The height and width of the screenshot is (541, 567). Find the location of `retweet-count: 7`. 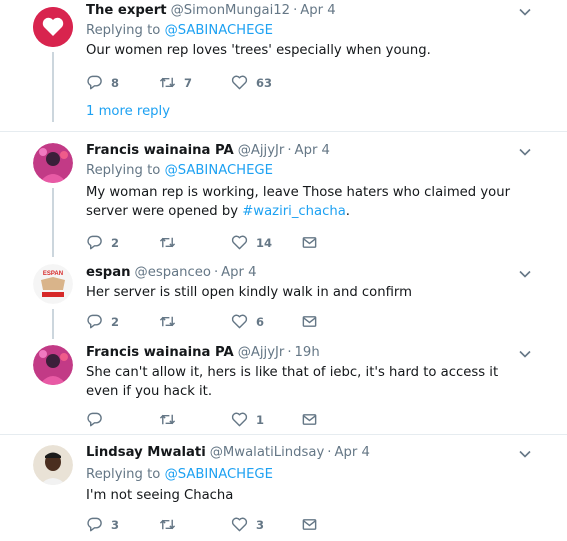

retweet-count: 7 is located at coordinates (188, 82).